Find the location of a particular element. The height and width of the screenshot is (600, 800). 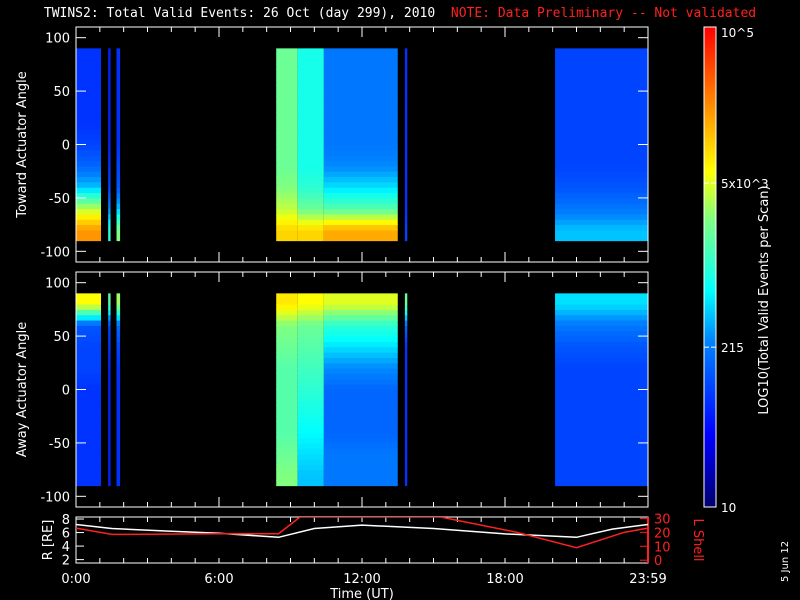

y-tick-label: -100 is located at coordinates (55, 497).